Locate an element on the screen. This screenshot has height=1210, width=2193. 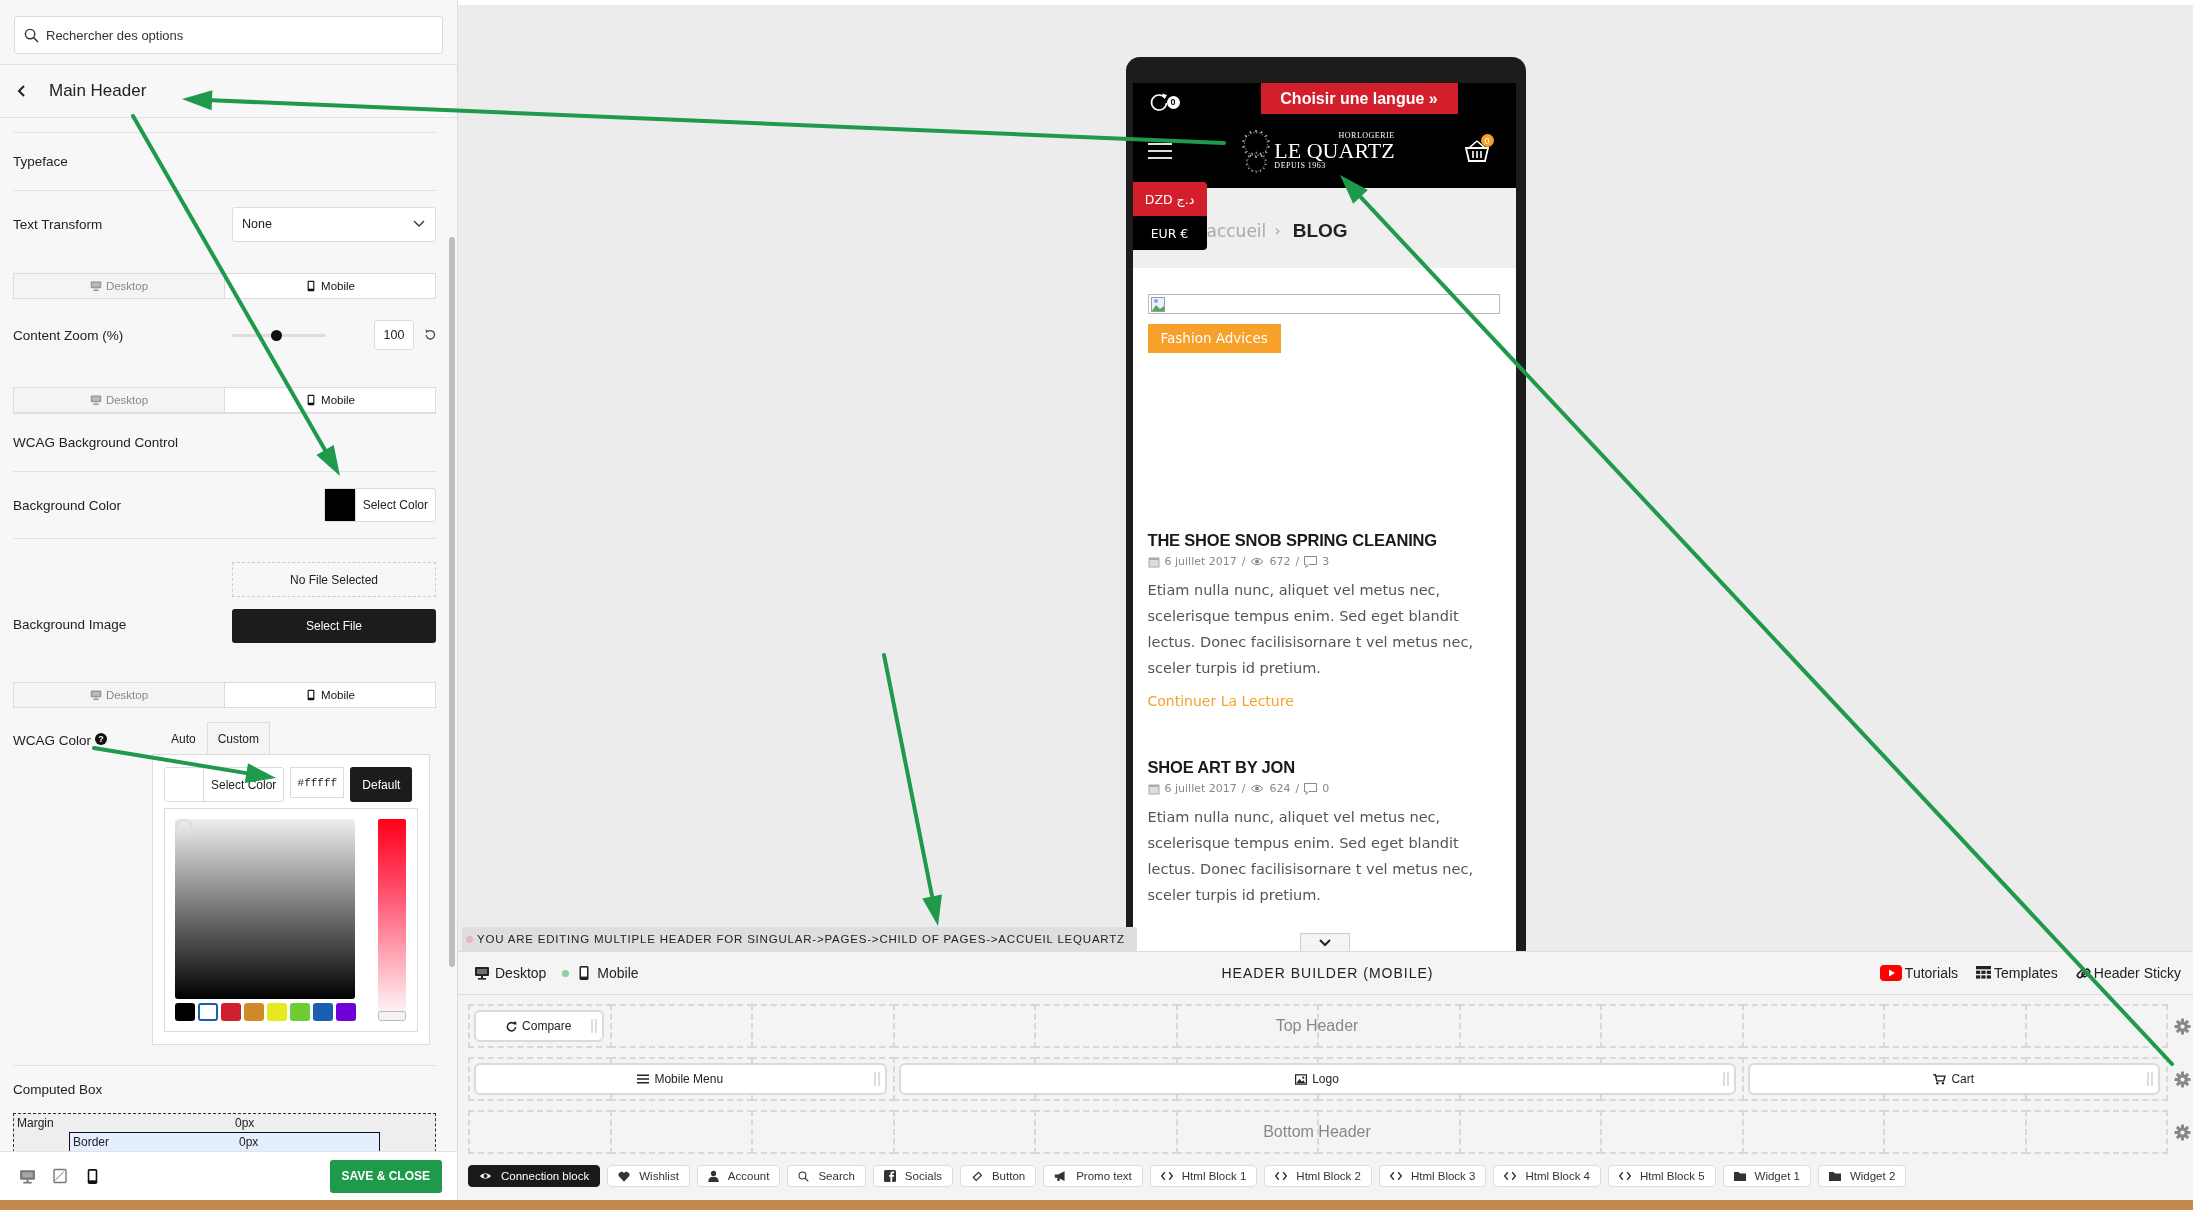
element-chip: Promo text is located at coordinates (1093, 1176).